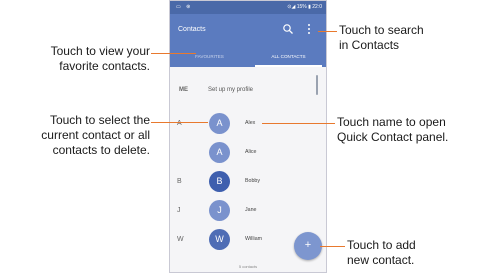 Image resolution: width=482 pixels, height=278 pixels. I want to click on tab-all-contacts: ALL CONTACTS, so click(287, 56).